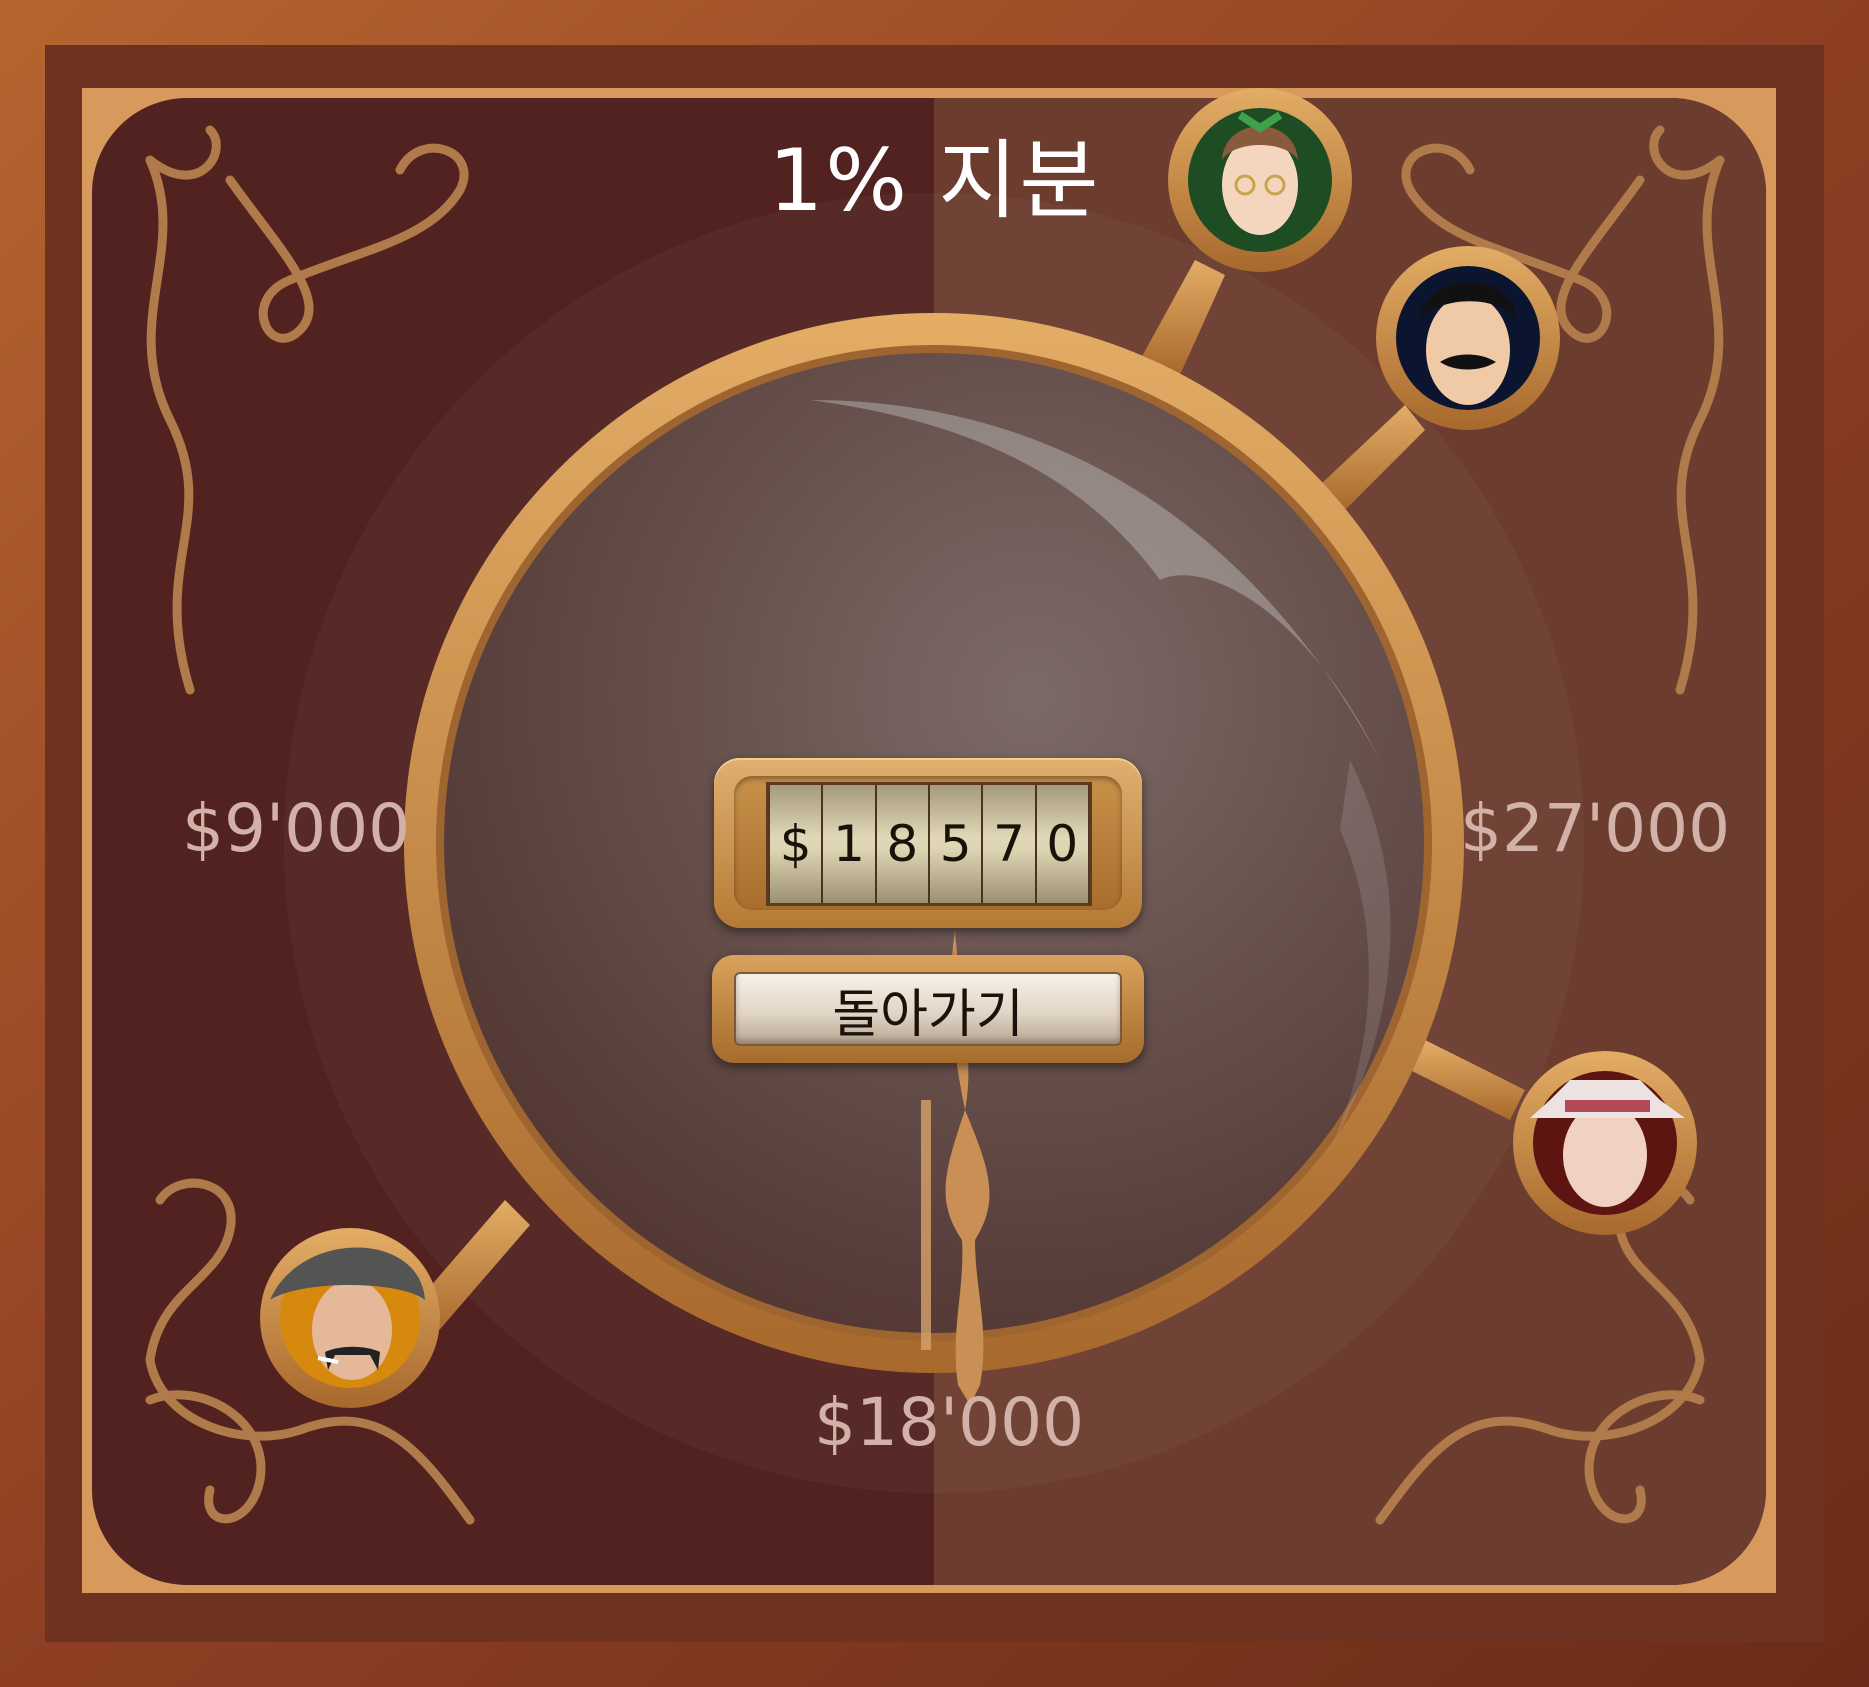 The height and width of the screenshot is (1687, 1869). I want to click on back-button-frame: 돌아가기, so click(928, 1009).